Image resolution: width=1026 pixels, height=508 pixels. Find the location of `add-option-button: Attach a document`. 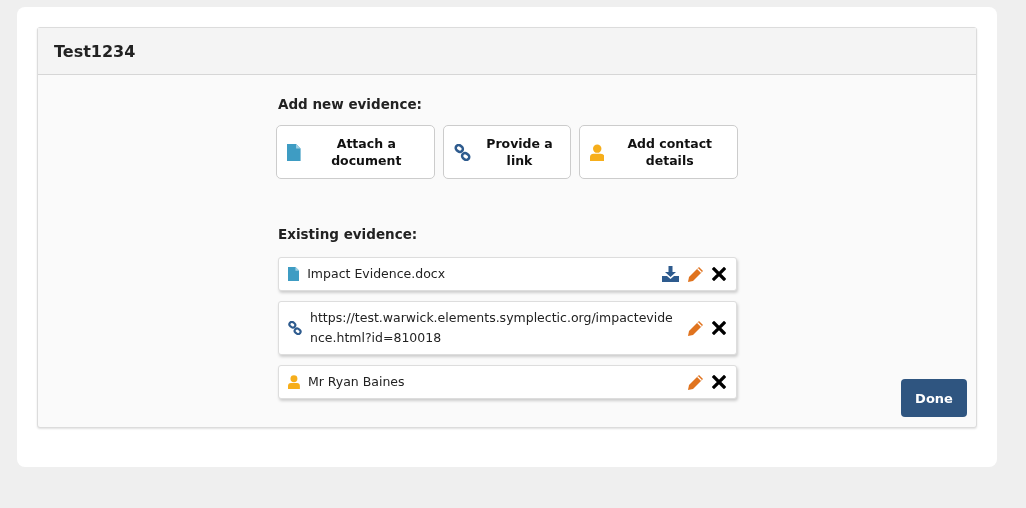

add-option-button: Attach a document is located at coordinates (355, 152).